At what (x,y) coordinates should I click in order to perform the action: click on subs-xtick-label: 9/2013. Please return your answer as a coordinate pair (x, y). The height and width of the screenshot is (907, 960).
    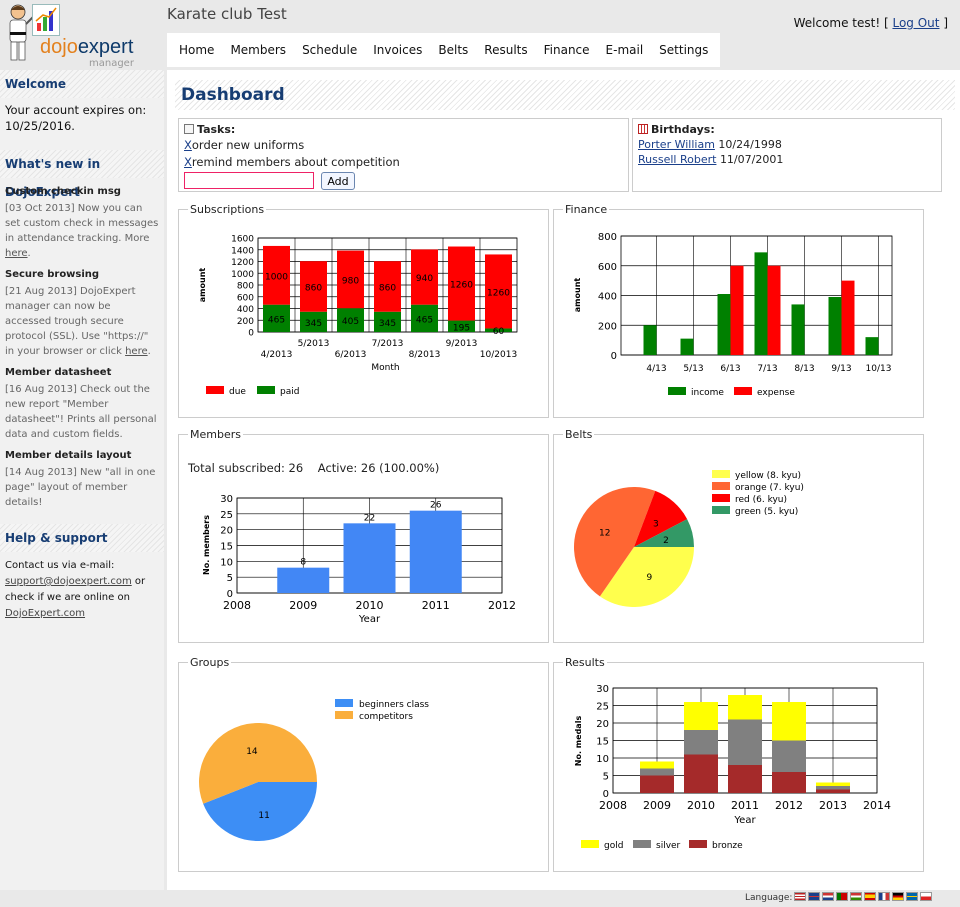
    Looking at the image, I should click on (462, 344).